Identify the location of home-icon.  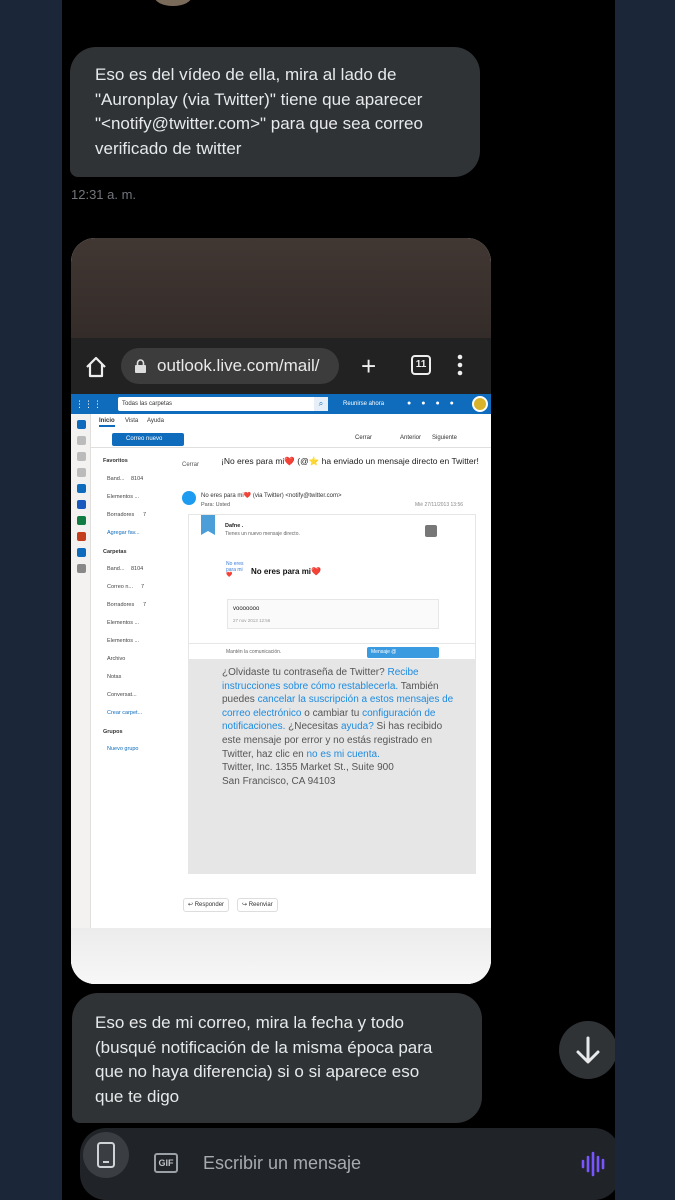
(96, 367).